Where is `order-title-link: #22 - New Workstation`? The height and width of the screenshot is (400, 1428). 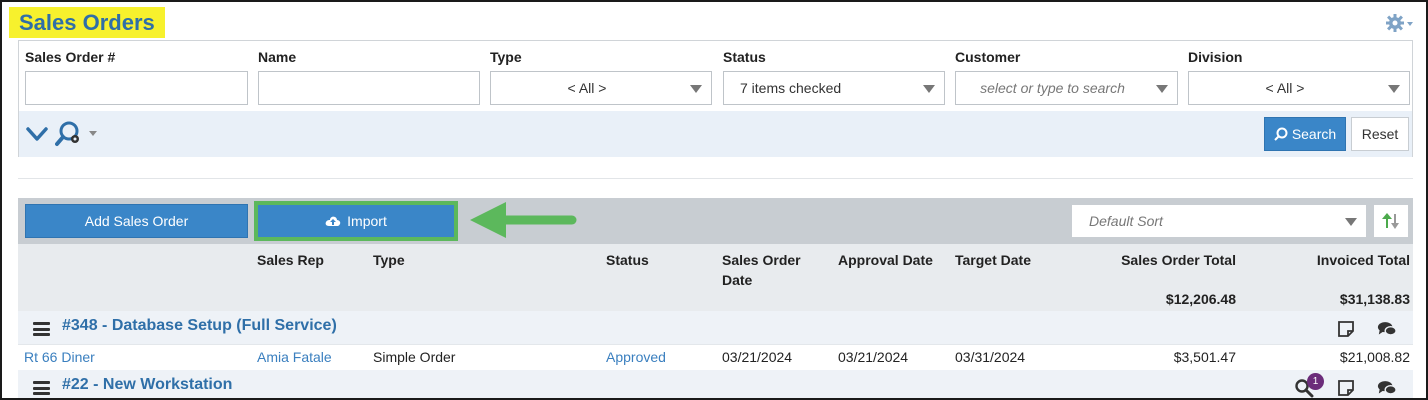
order-title-link: #22 - New Workstation is located at coordinates (147, 385).